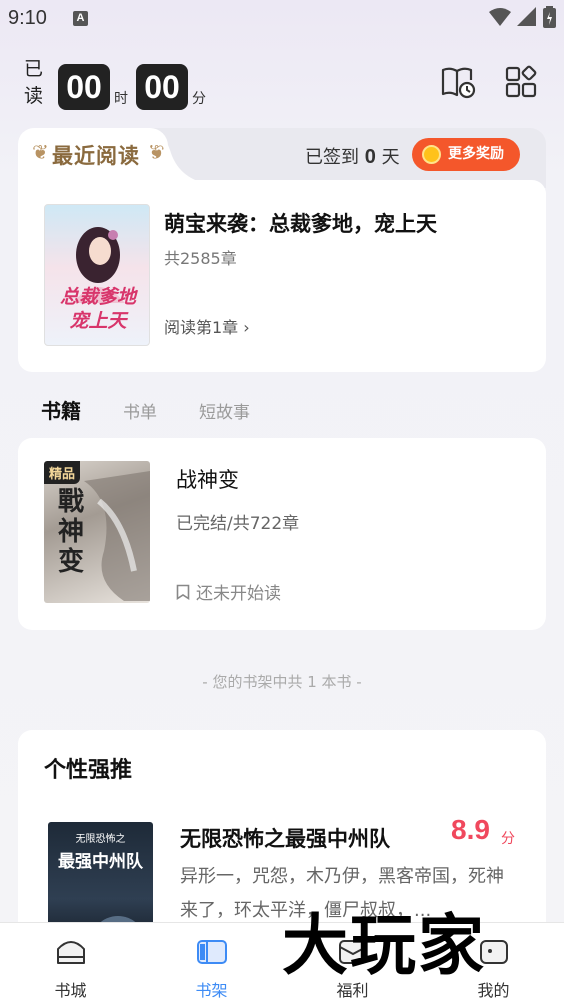 The width and height of the screenshot is (564, 1004). I want to click on bookstore-icon, so click(70, 952).